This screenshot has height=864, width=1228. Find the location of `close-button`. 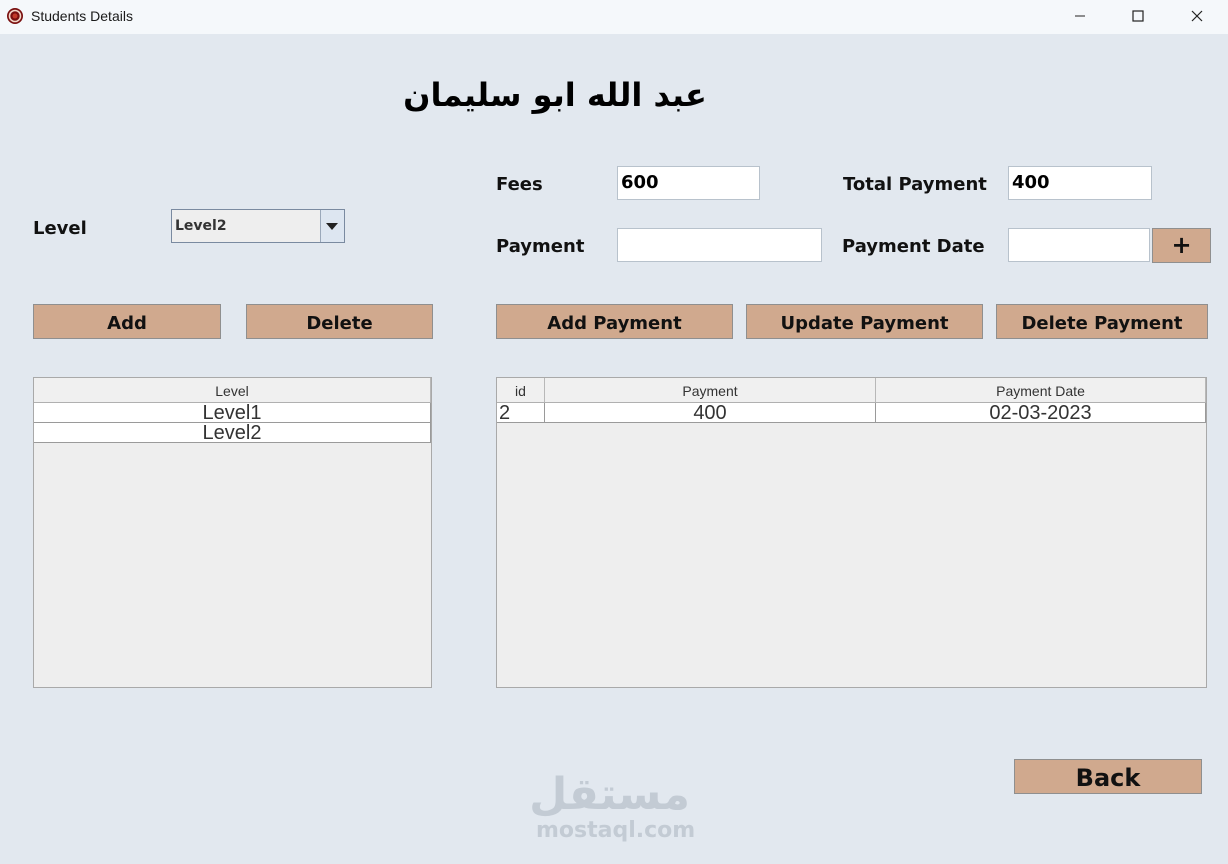

close-button is located at coordinates (1197, 16).